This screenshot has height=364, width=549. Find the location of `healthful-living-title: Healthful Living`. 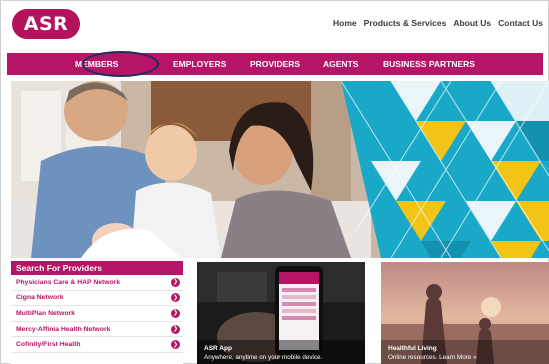

healthful-living-title: Healthful Living is located at coordinates (412, 348).